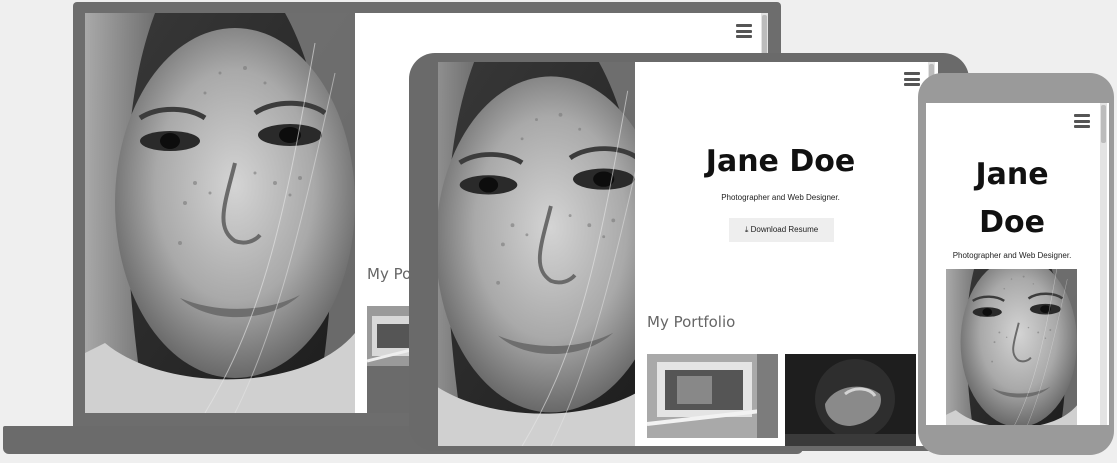  What do you see at coordinates (389, 274) in the screenshot?
I see `portfolio-heading: My Po` at bounding box center [389, 274].